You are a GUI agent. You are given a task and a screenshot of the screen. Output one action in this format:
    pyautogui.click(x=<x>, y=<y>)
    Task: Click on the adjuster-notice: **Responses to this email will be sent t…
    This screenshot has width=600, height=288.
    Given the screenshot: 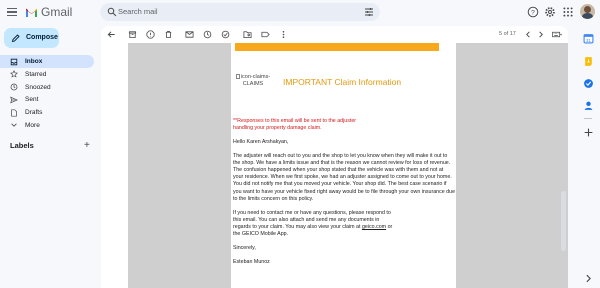 What is the action you would take?
    pyautogui.click(x=295, y=125)
    